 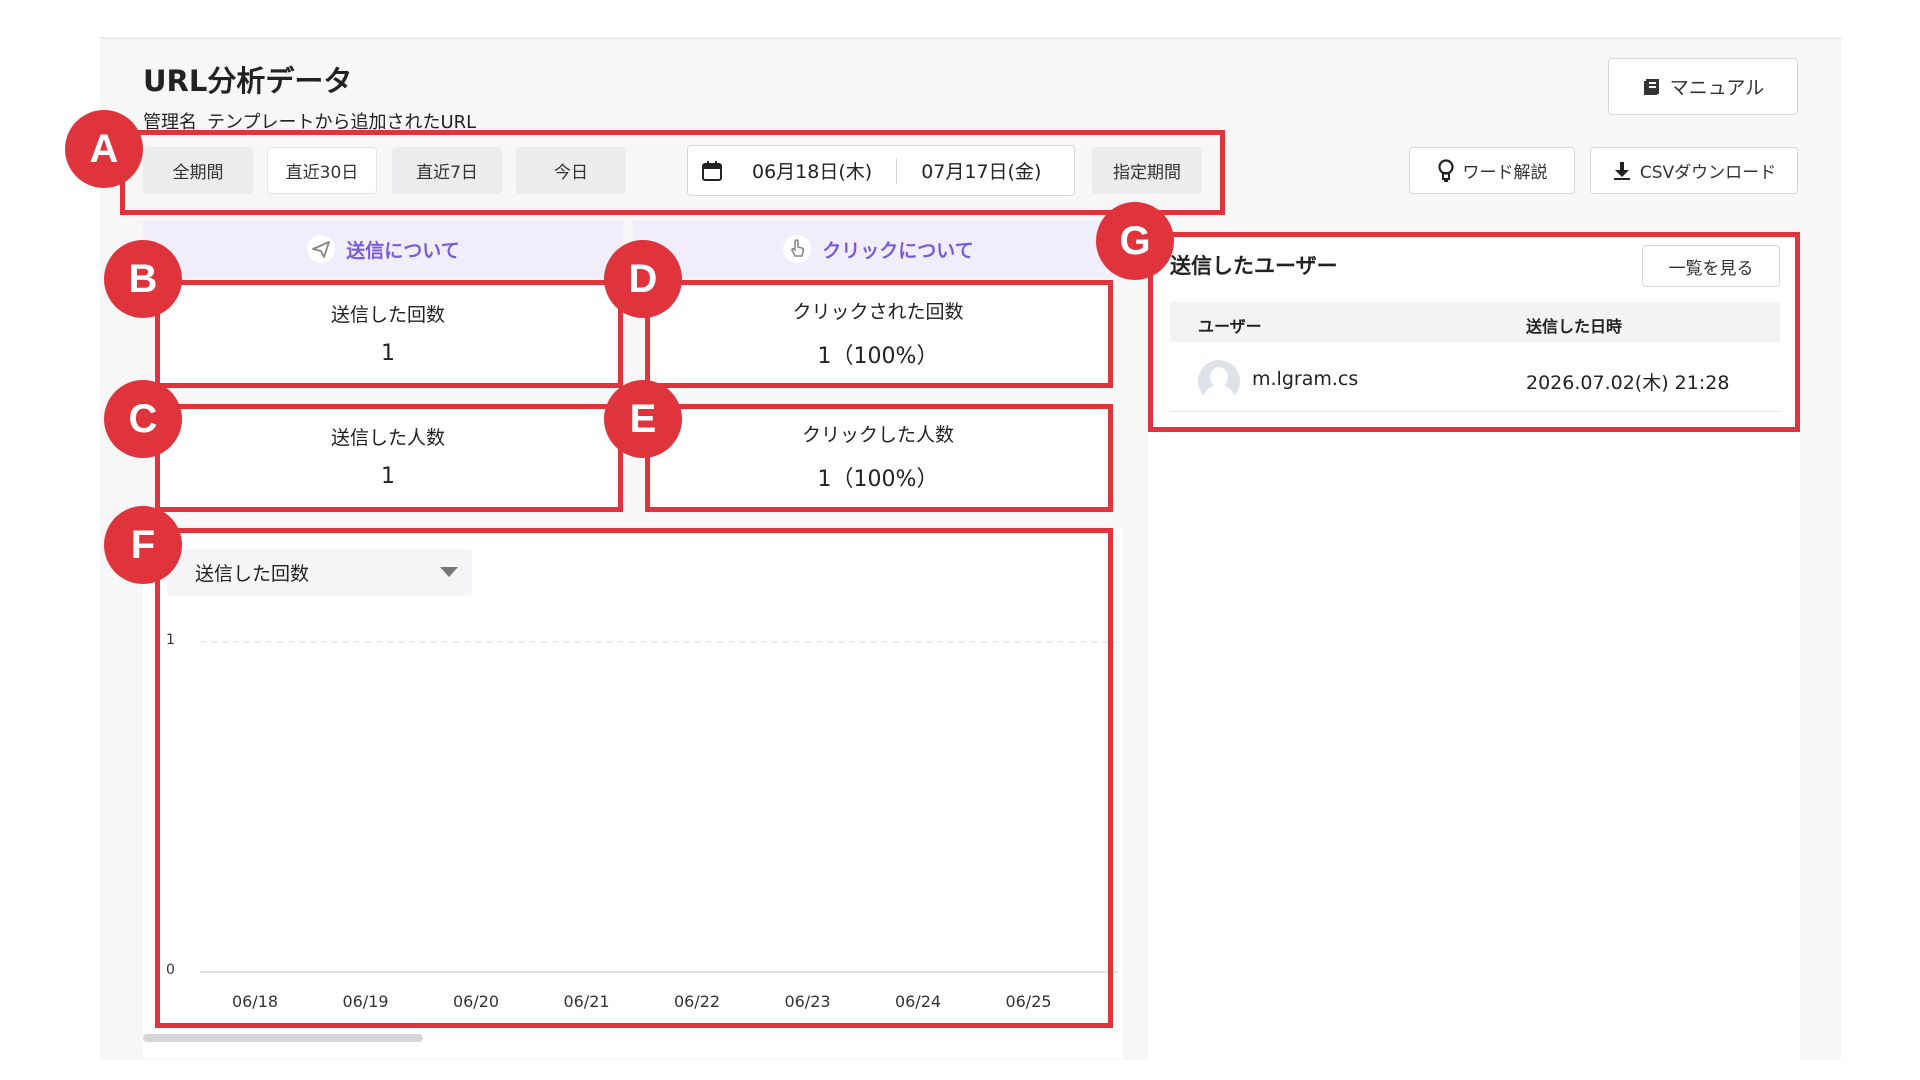 What do you see at coordinates (321, 249) in the screenshot?
I see `paper-plane-icon` at bounding box center [321, 249].